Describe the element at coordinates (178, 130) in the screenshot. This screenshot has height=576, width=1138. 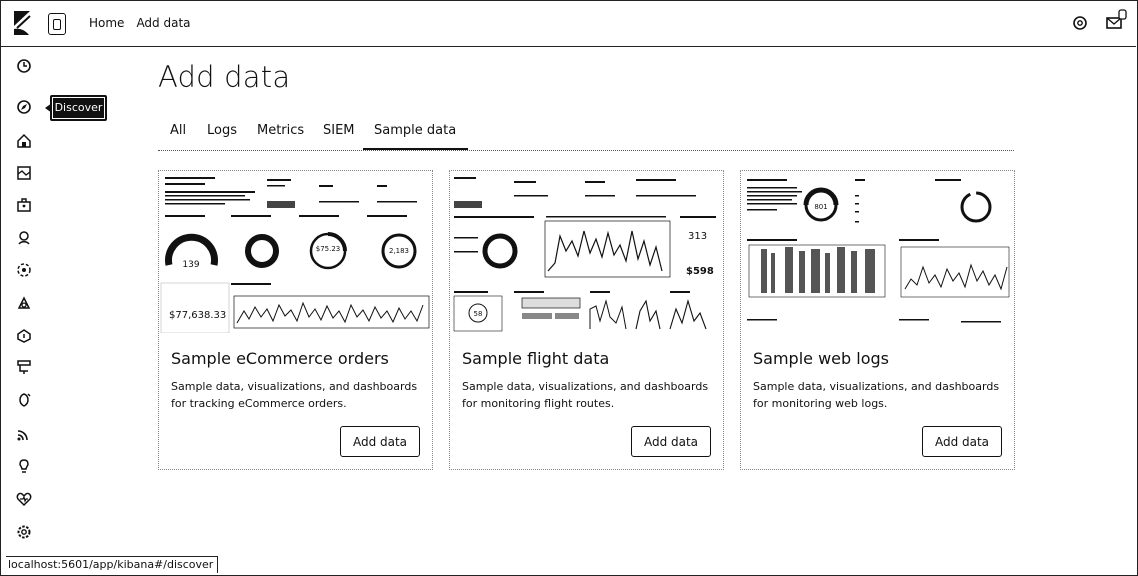
I see `tab-all: All` at that location.